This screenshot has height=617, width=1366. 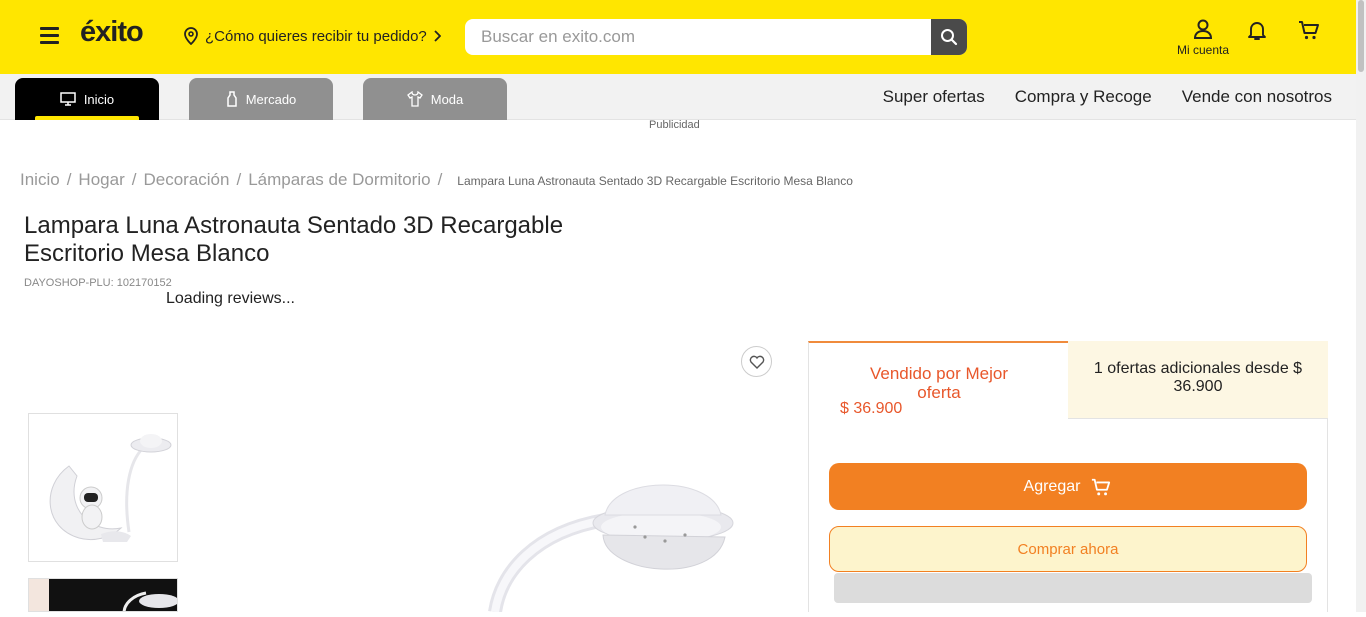 I want to click on delivery-location-selector: ¿Cómo quieres recibir tu pedido?, so click(x=312, y=36).